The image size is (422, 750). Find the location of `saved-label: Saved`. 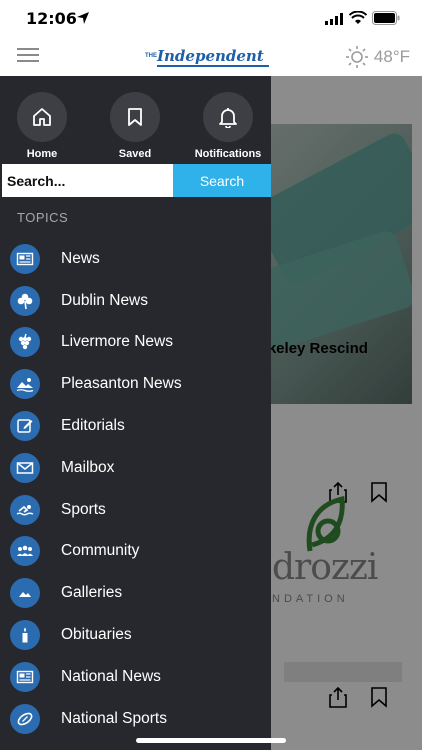

saved-label: Saved is located at coordinates (135, 154).